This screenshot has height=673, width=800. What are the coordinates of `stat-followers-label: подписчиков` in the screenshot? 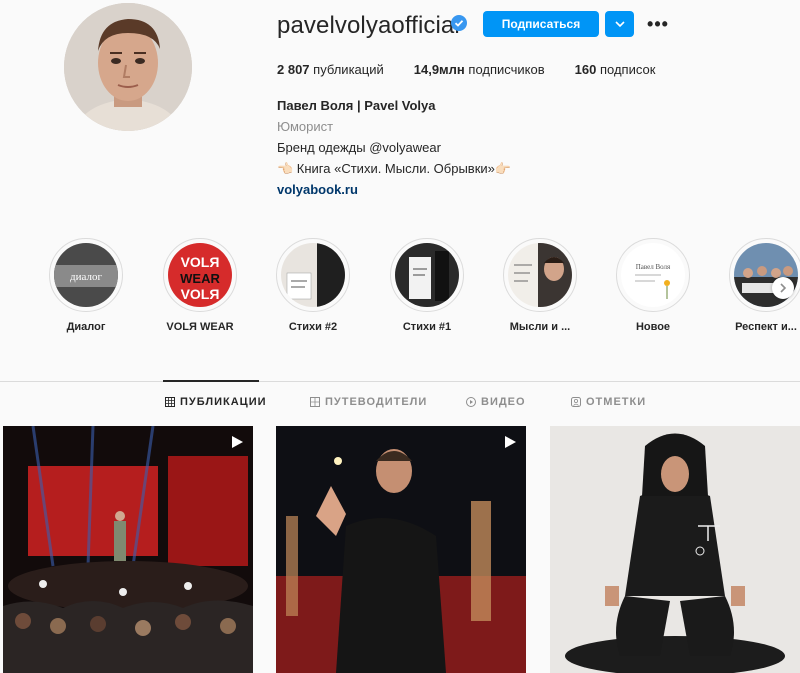 It's located at (506, 69).